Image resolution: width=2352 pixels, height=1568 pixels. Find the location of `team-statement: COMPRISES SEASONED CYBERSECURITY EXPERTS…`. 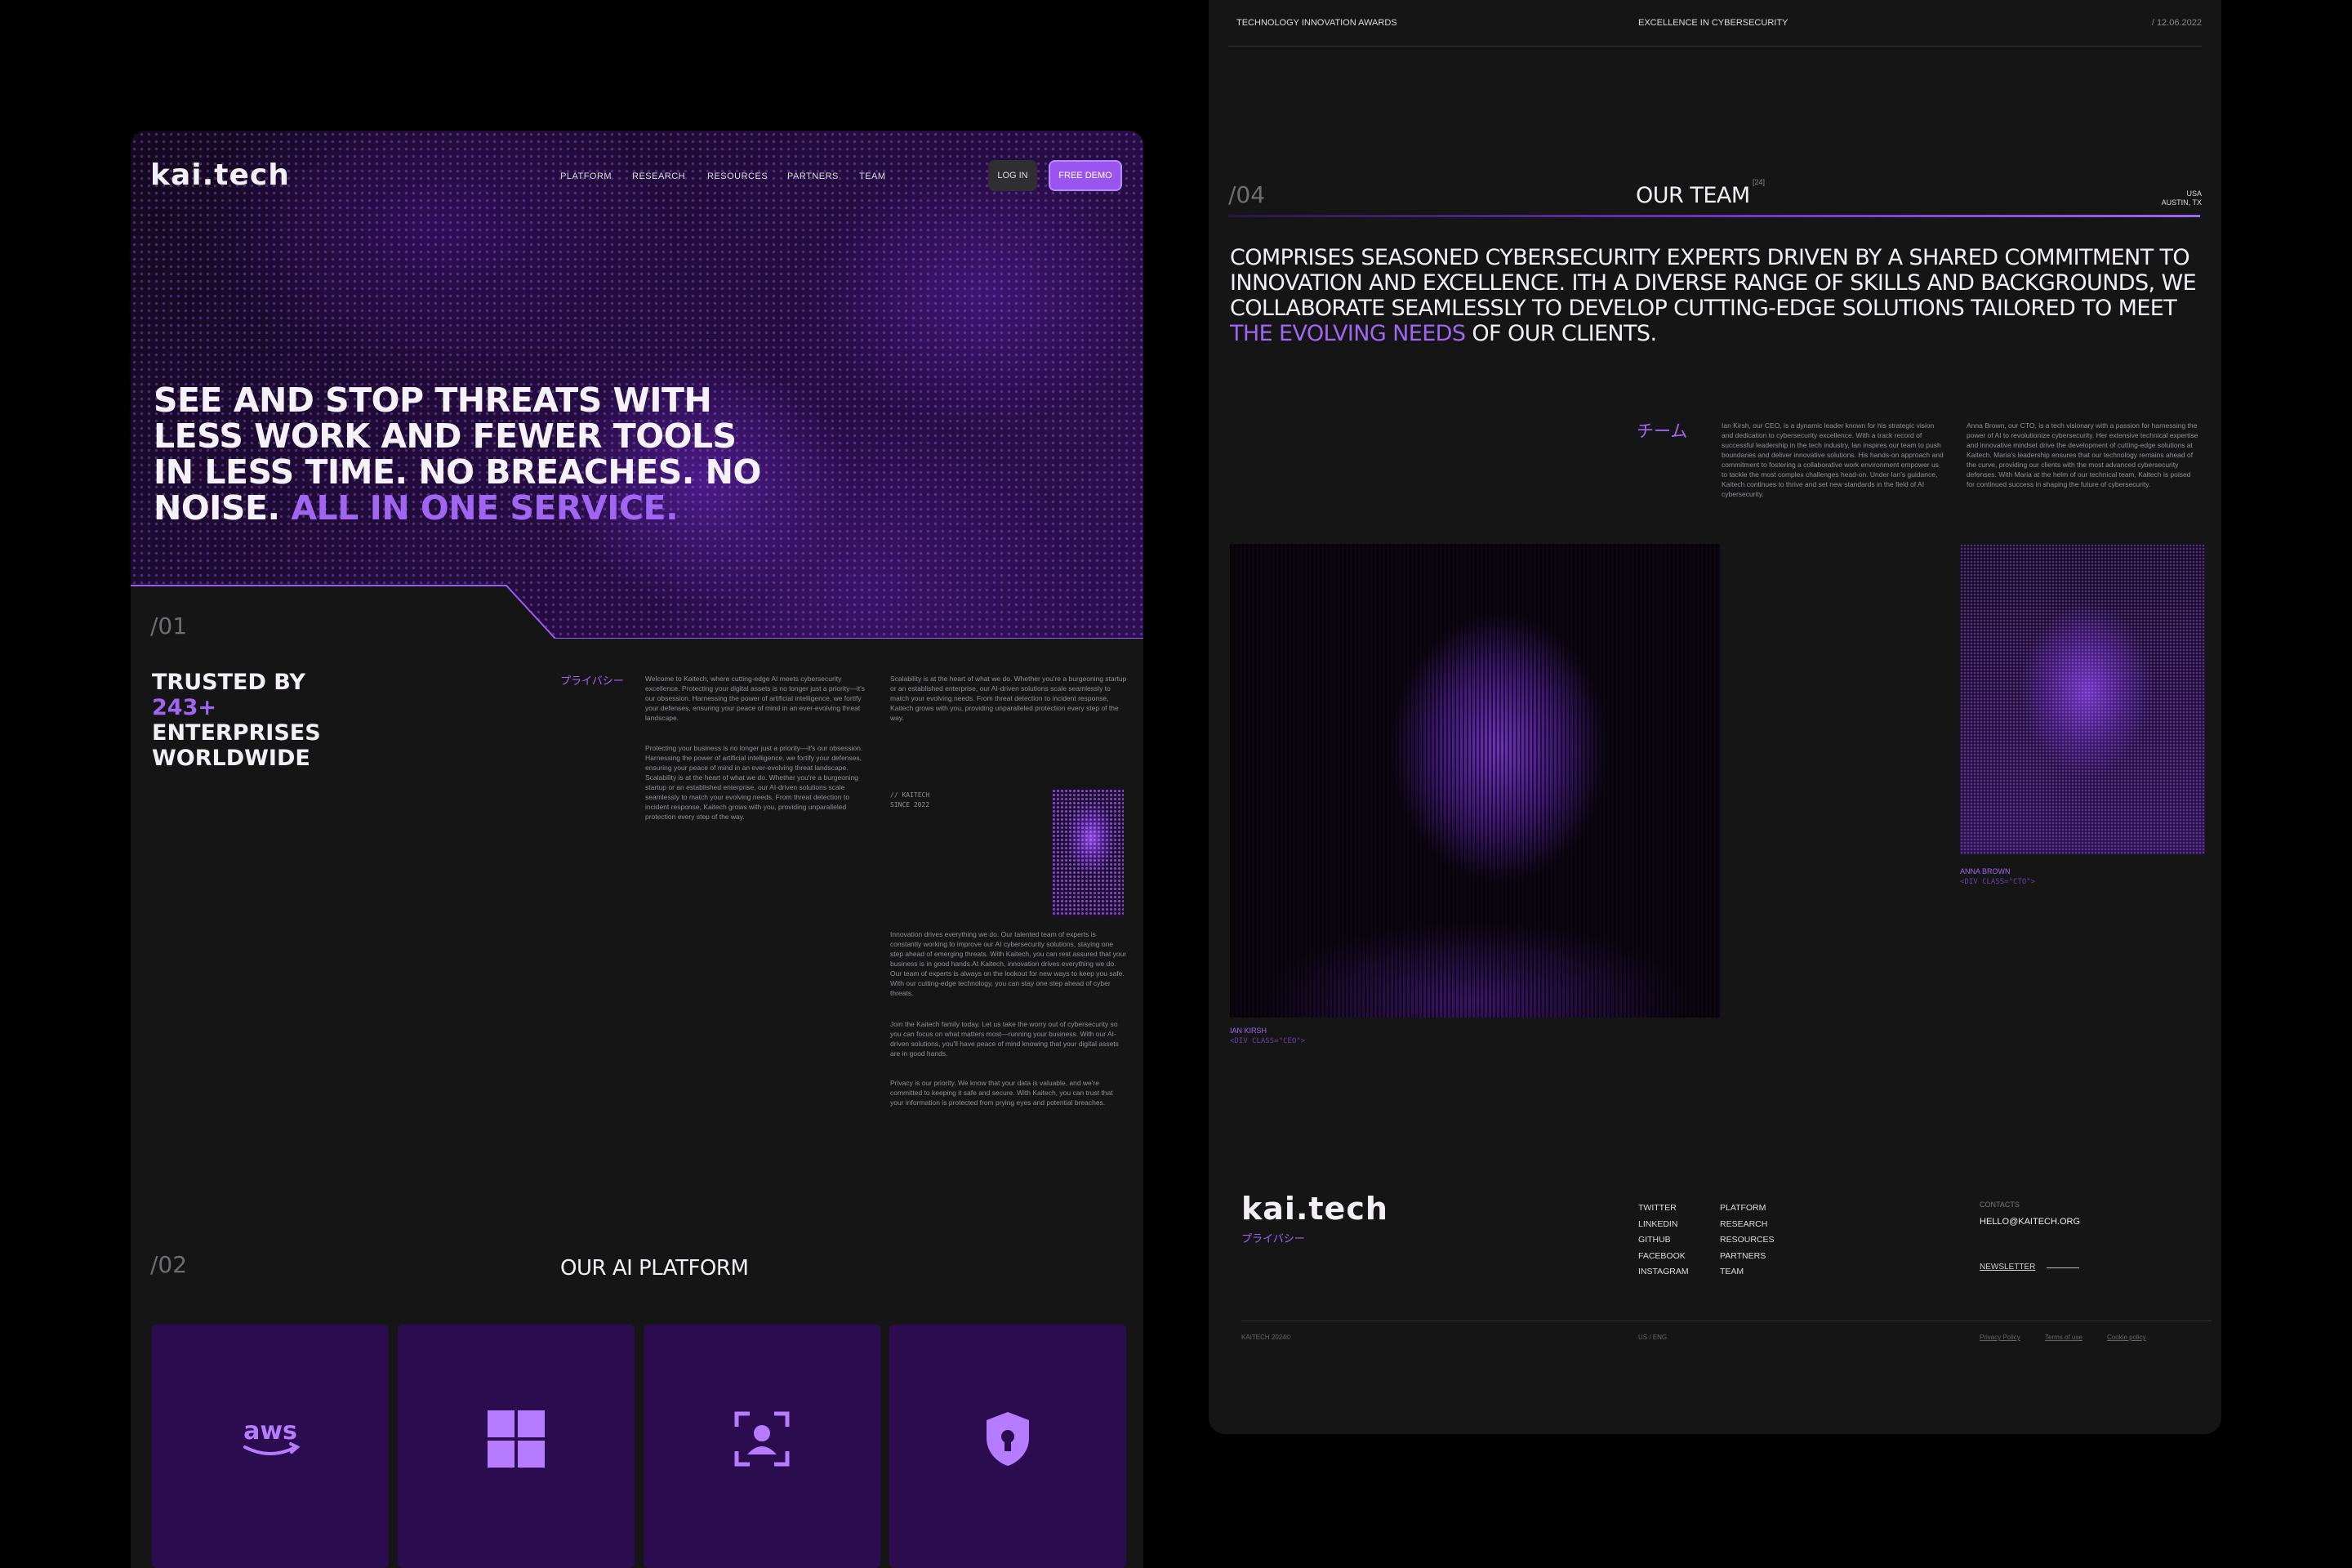

team-statement: COMPRISES SEASONED CYBERSECURITY EXPERTS… is located at coordinates (1718, 295).